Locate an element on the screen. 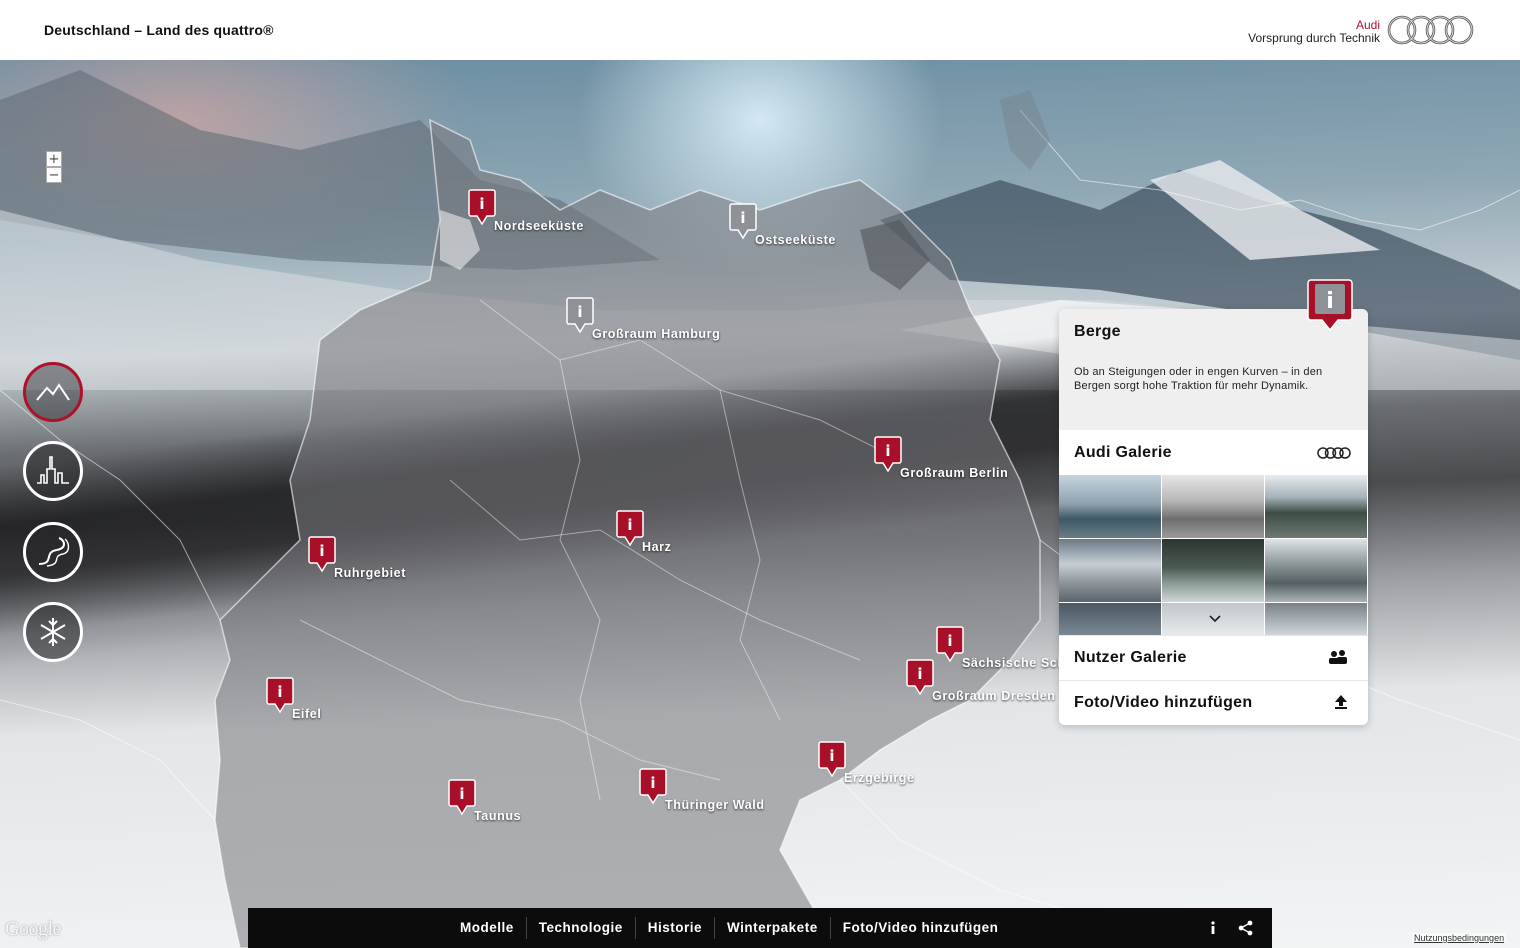  marker-label: Taunus is located at coordinates (498, 816).